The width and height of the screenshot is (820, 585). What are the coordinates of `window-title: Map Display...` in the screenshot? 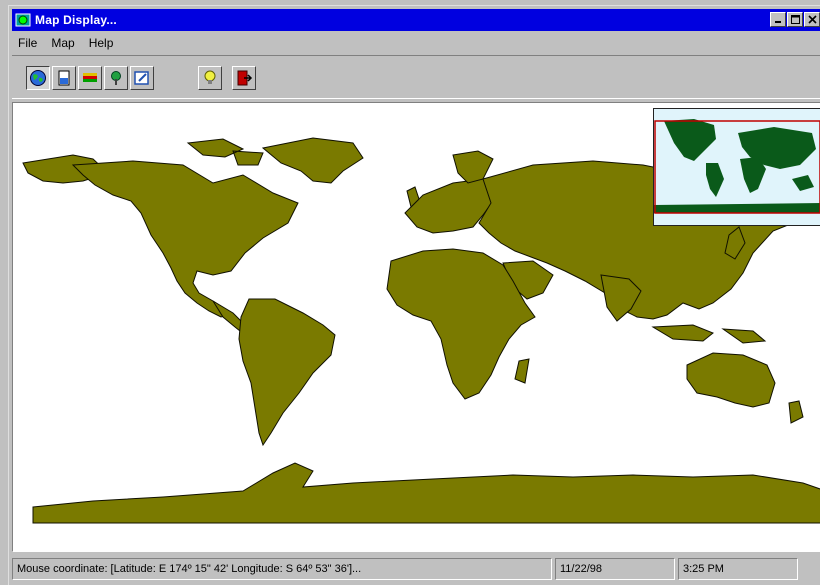 It's located at (76, 20).